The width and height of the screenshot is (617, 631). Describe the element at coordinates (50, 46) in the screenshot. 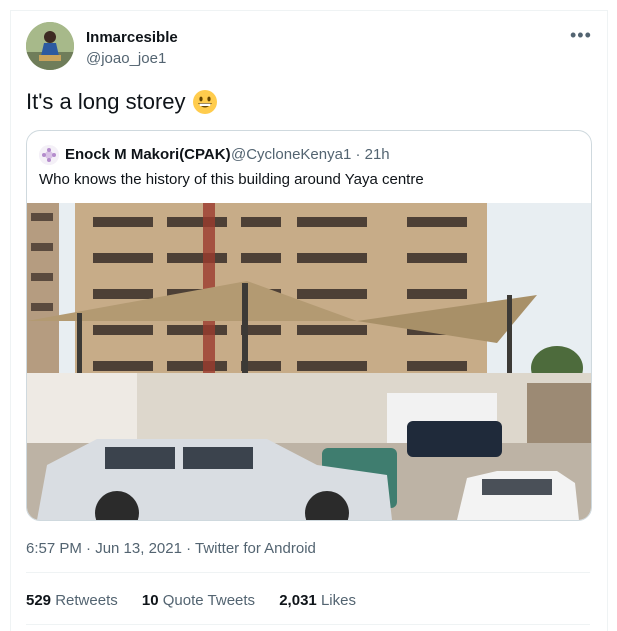

I see `author-avatar` at that location.